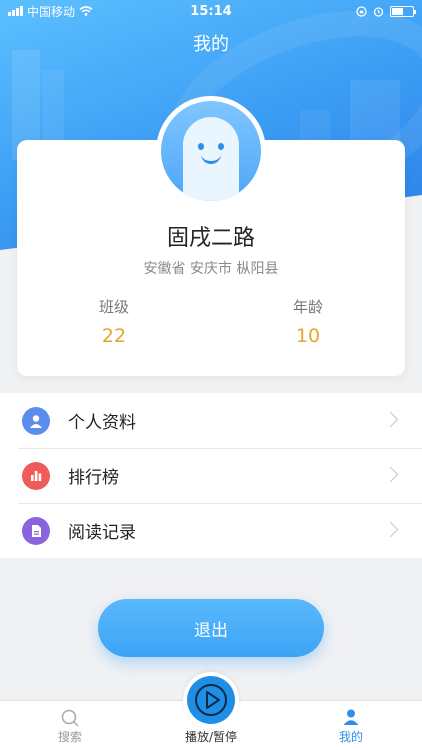  Describe the element at coordinates (69, 737) in the screenshot. I see `tab-label: 搜索` at that location.